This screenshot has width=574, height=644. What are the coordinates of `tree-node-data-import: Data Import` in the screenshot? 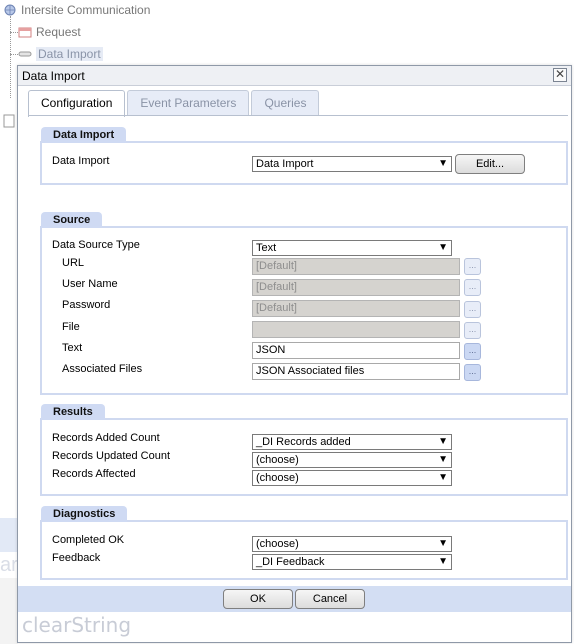 It's located at (60, 54).